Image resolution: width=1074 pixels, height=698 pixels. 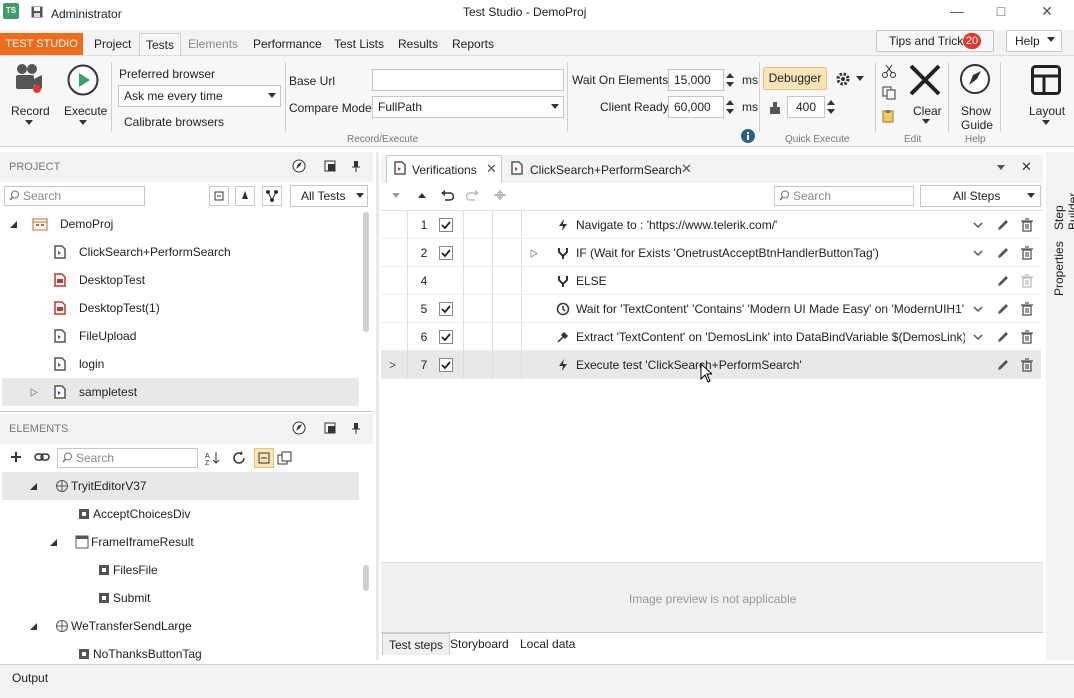 What do you see at coordinates (272, 196) in the screenshot?
I see `project-graph-icon` at bounding box center [272, 196].